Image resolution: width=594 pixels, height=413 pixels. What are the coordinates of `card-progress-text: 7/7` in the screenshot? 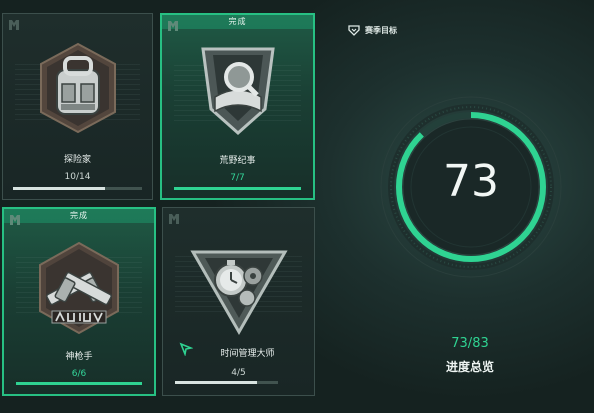 It's located at (237, 178).